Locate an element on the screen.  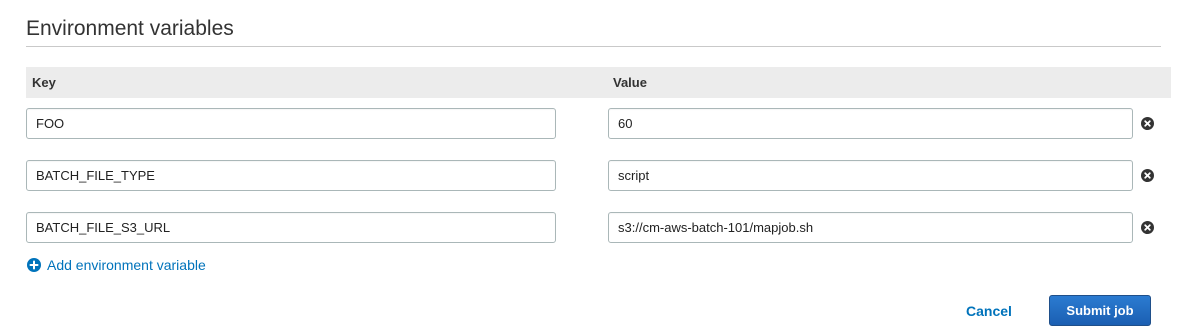
add-environment-variable-label: Add environment variable is located at coordinates (126, 265).